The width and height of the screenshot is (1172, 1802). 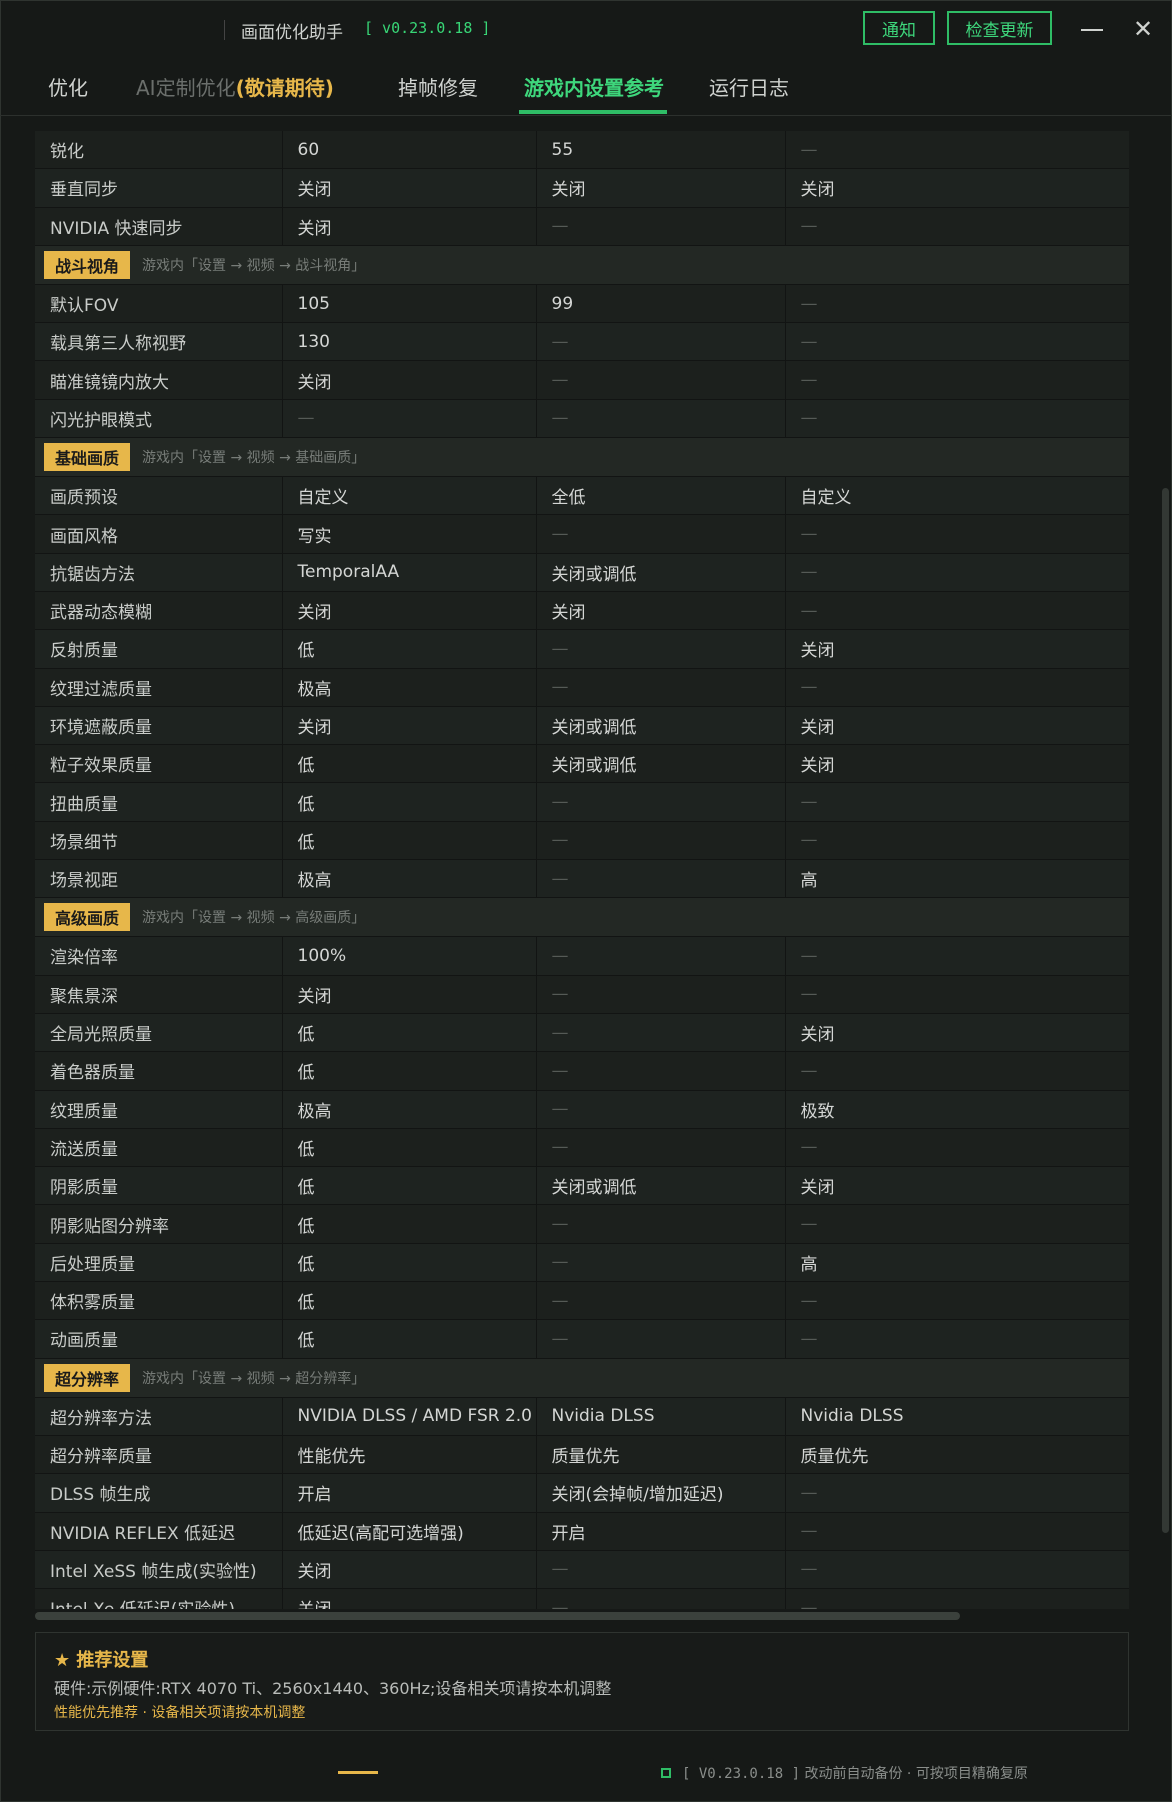 What do you see at coordinates (409, 496) in the screenshot?
I see `setting-value-cell: 自定义` at bounding box center [409, 496].